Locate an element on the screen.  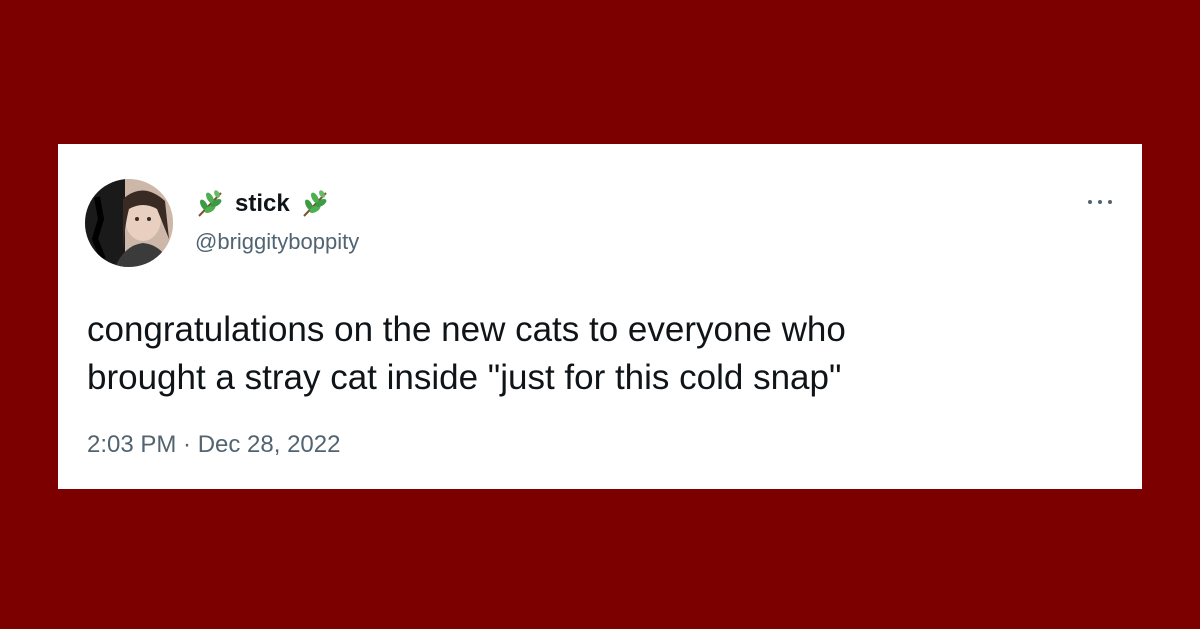
more-options-button is located at coordinates (1100, 202).